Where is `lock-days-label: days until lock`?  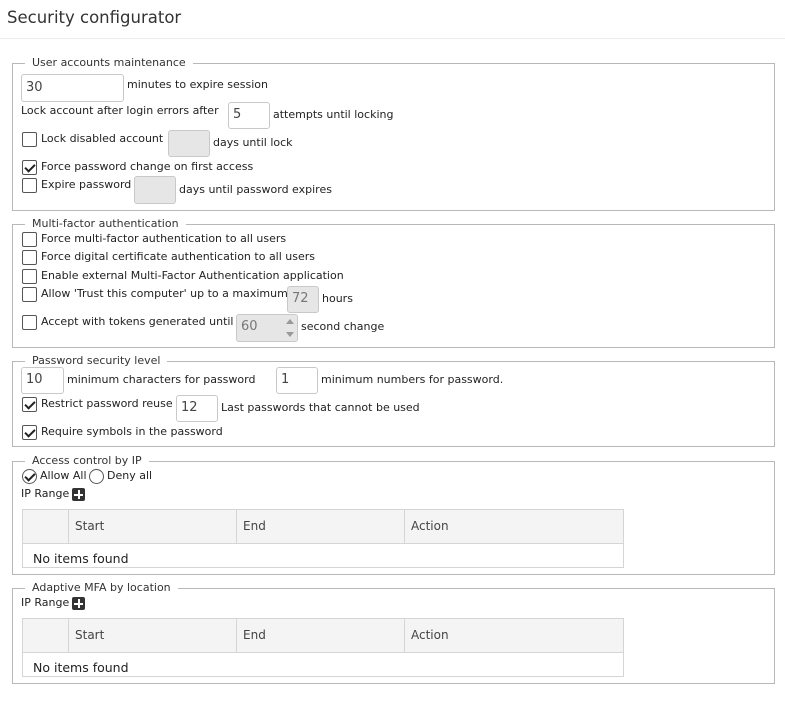 lock-days-label: days until lock is located at coordinates (253, 142).